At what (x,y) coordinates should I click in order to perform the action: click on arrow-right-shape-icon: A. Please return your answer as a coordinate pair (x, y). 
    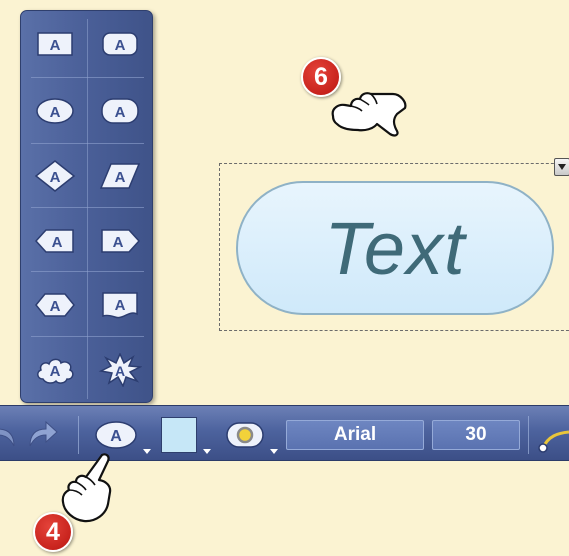
    Looking at the image, I should click on (121, 241).